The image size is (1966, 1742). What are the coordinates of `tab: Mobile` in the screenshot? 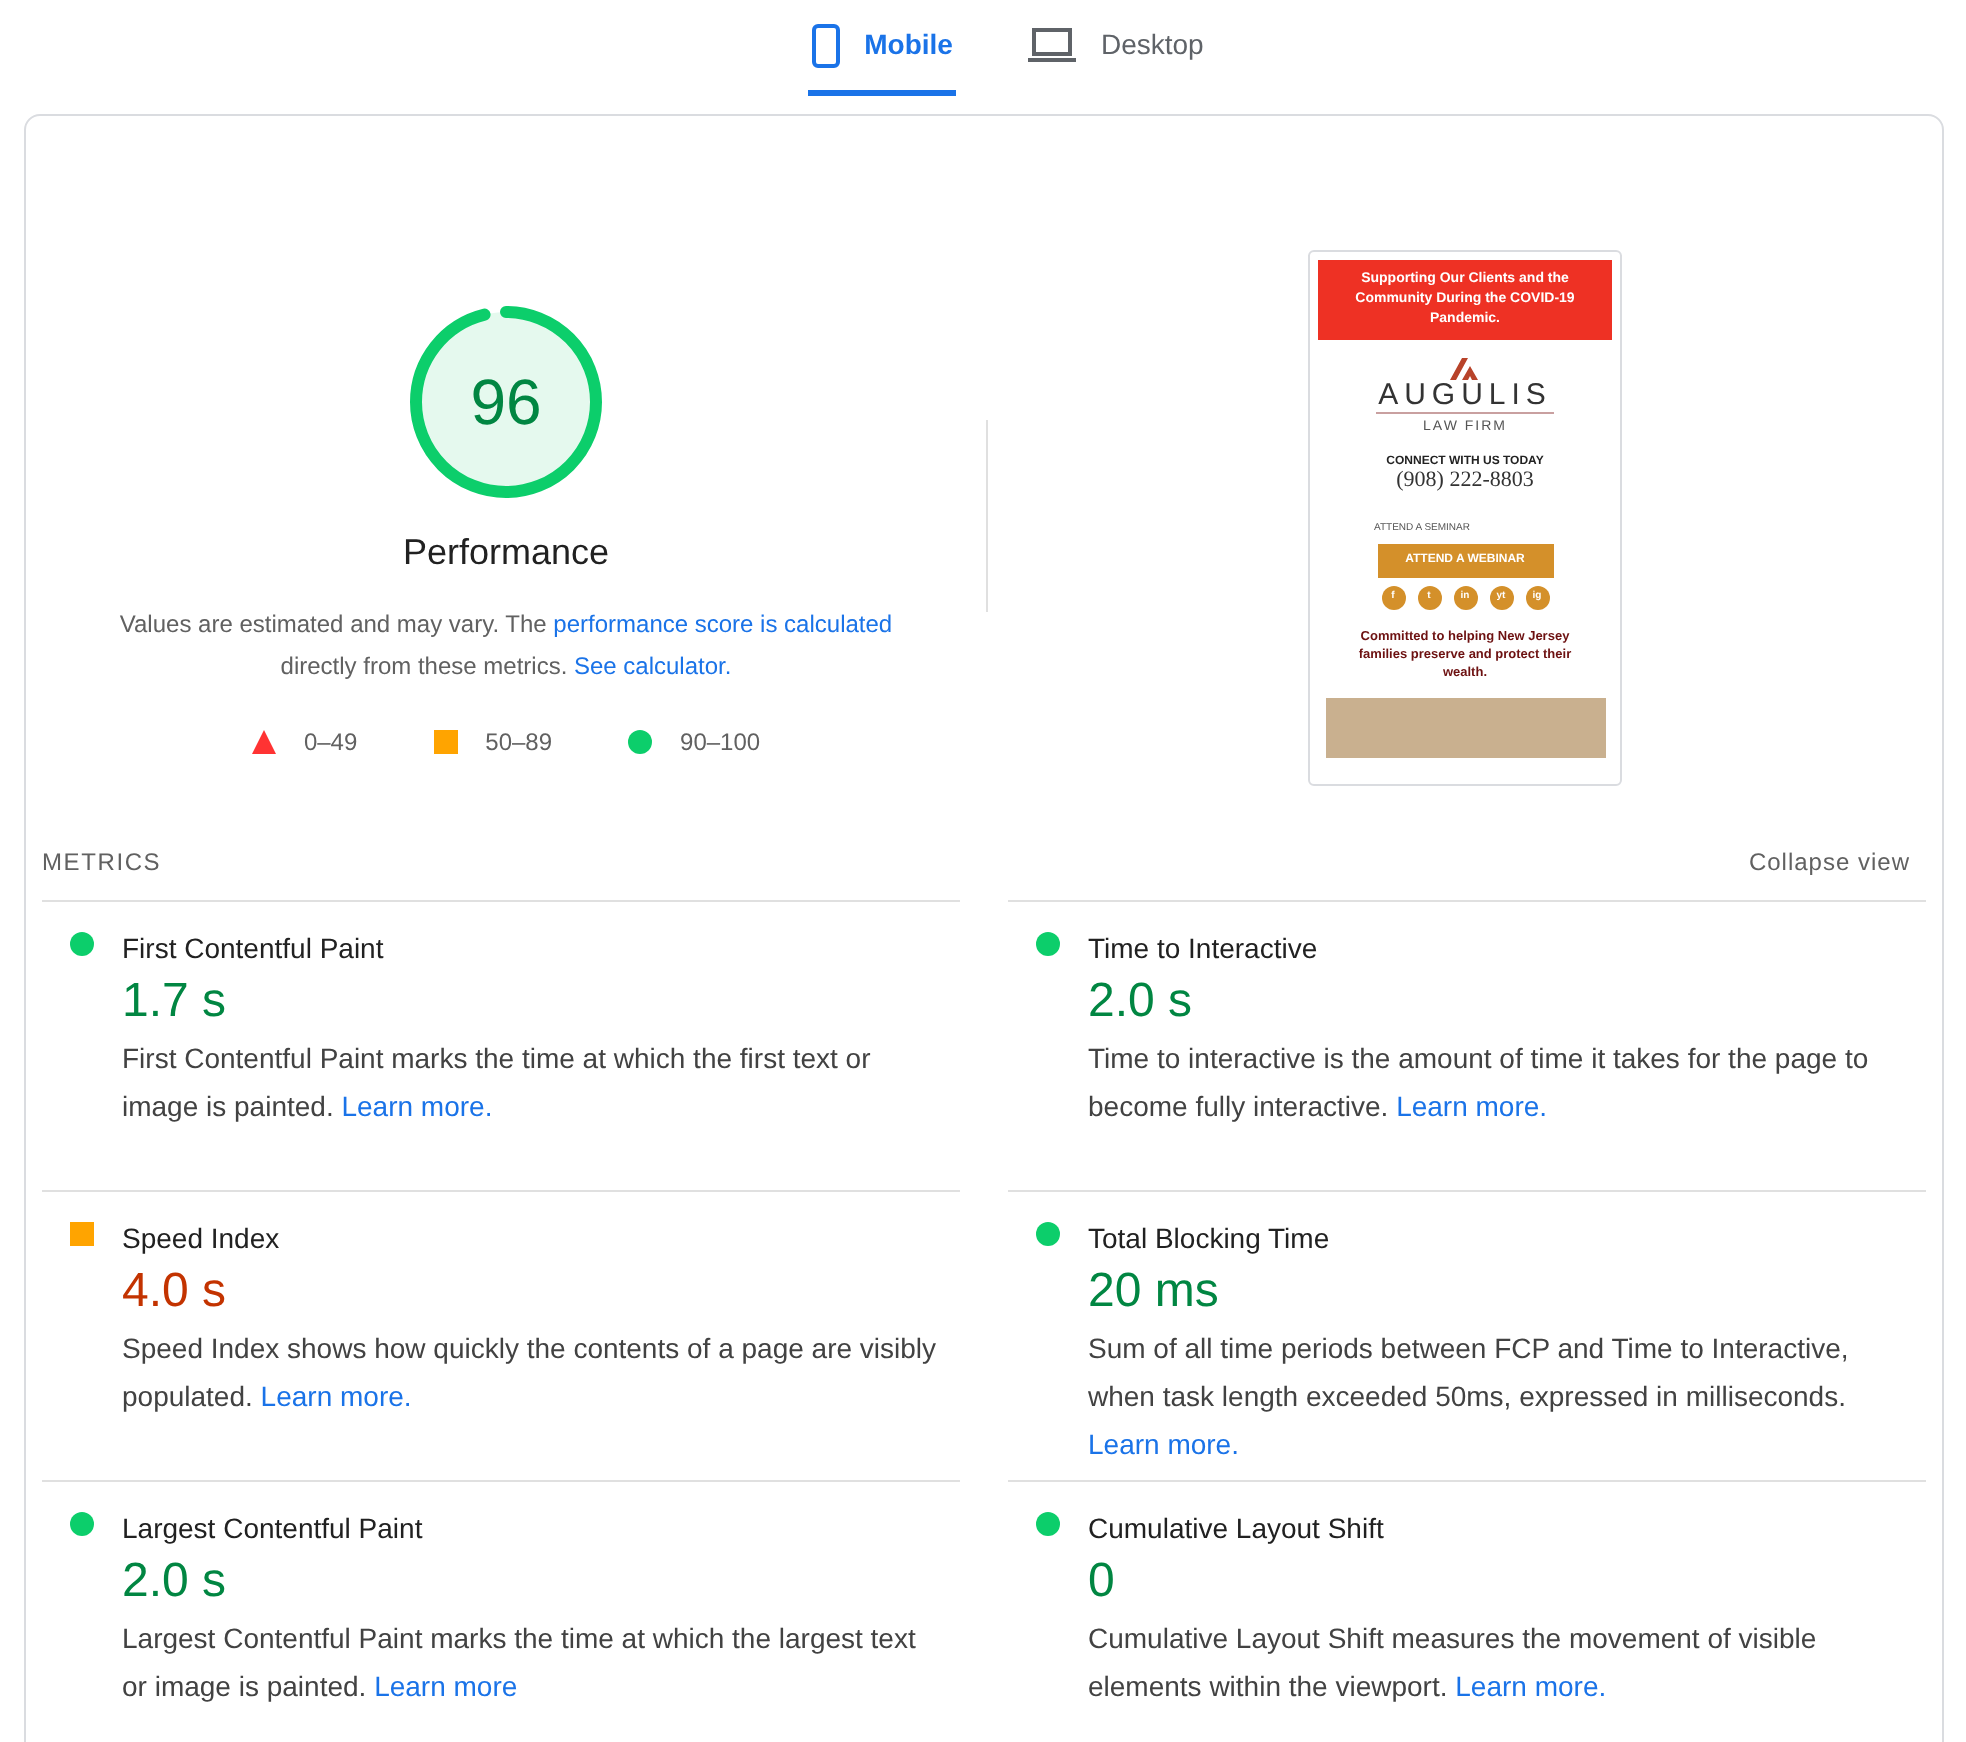 It's located at (882, 48).